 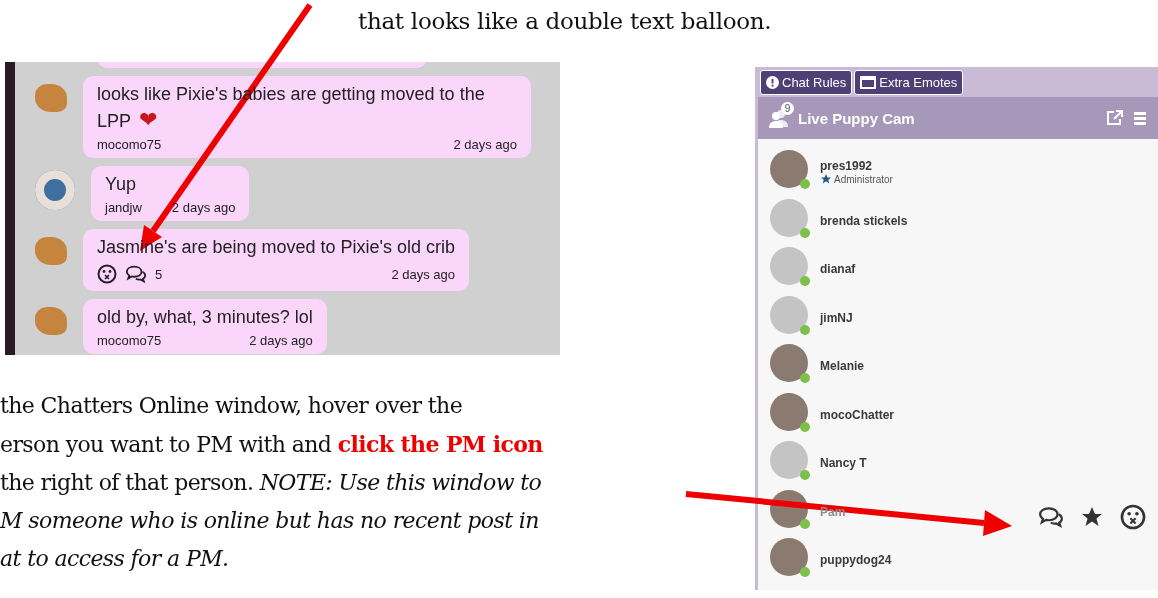 What do you see at coordinates (565, 21) in the screenshot?
I see `caption-text: that looks like a double text balloon.` at bounding box center [565, 21].